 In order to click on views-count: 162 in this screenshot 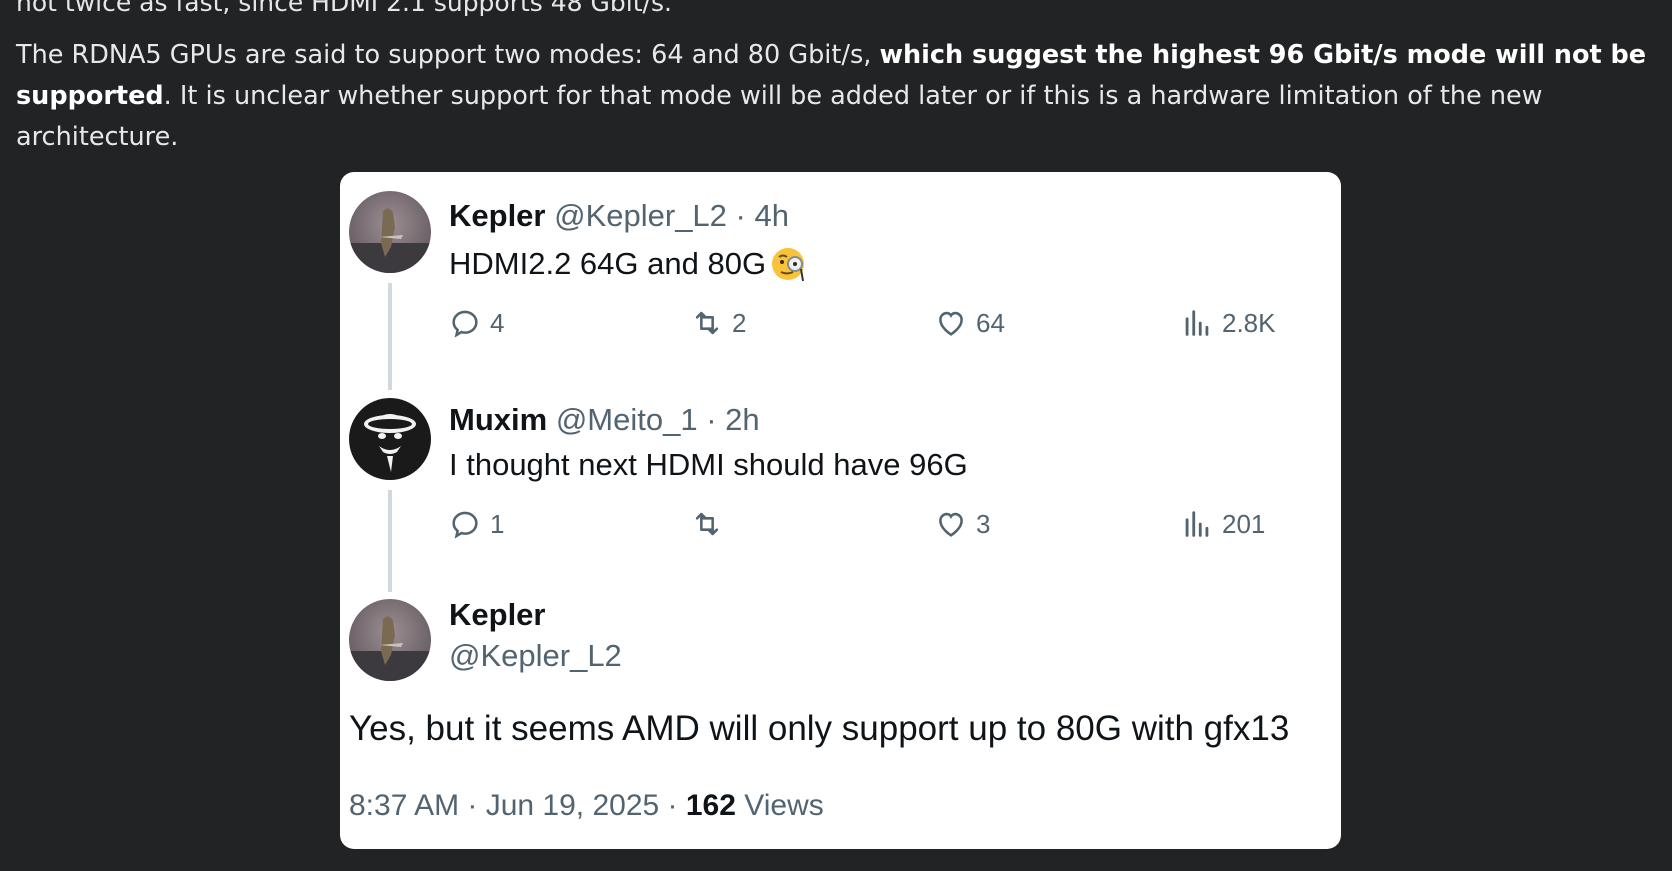, I will do `click(710, 805)`.